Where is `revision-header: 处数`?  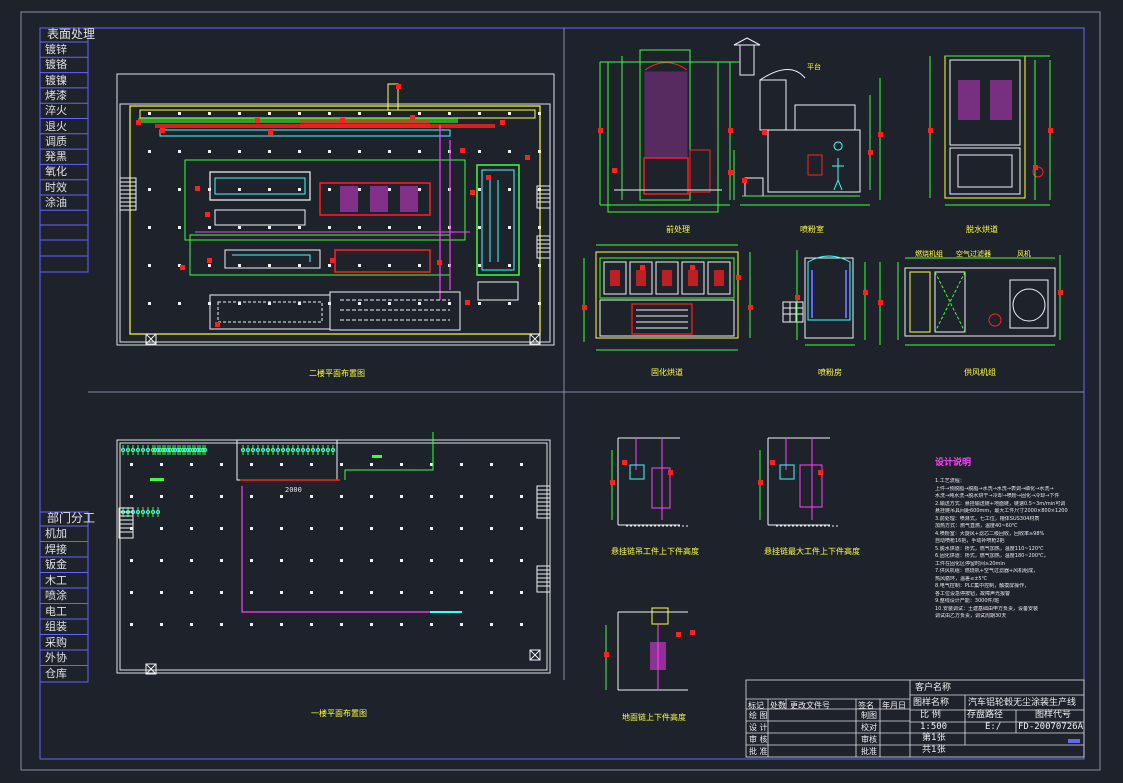 revision-header: 处数 is located at coordinates (778, 705).